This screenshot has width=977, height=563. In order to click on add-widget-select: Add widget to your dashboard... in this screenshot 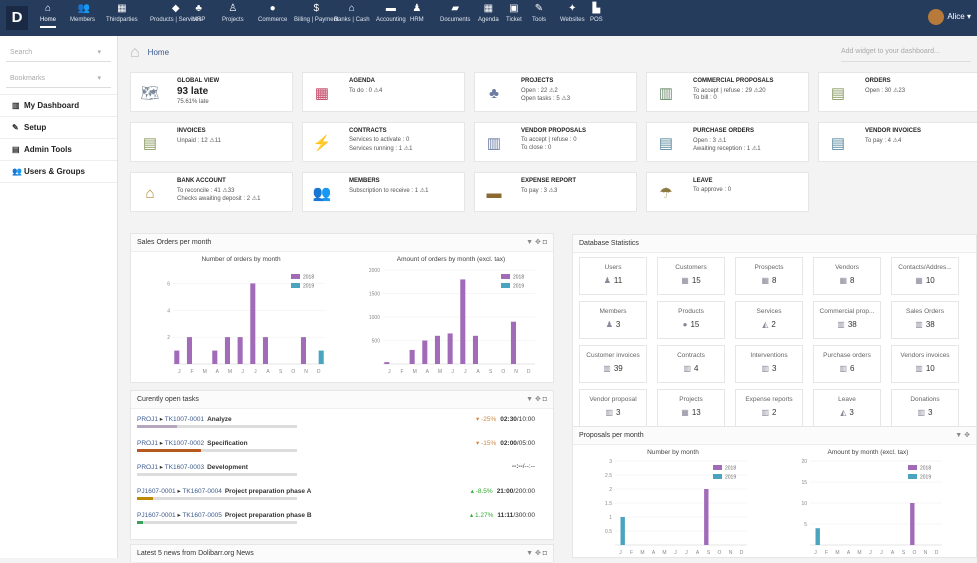, I will do `click(906, 55)`.